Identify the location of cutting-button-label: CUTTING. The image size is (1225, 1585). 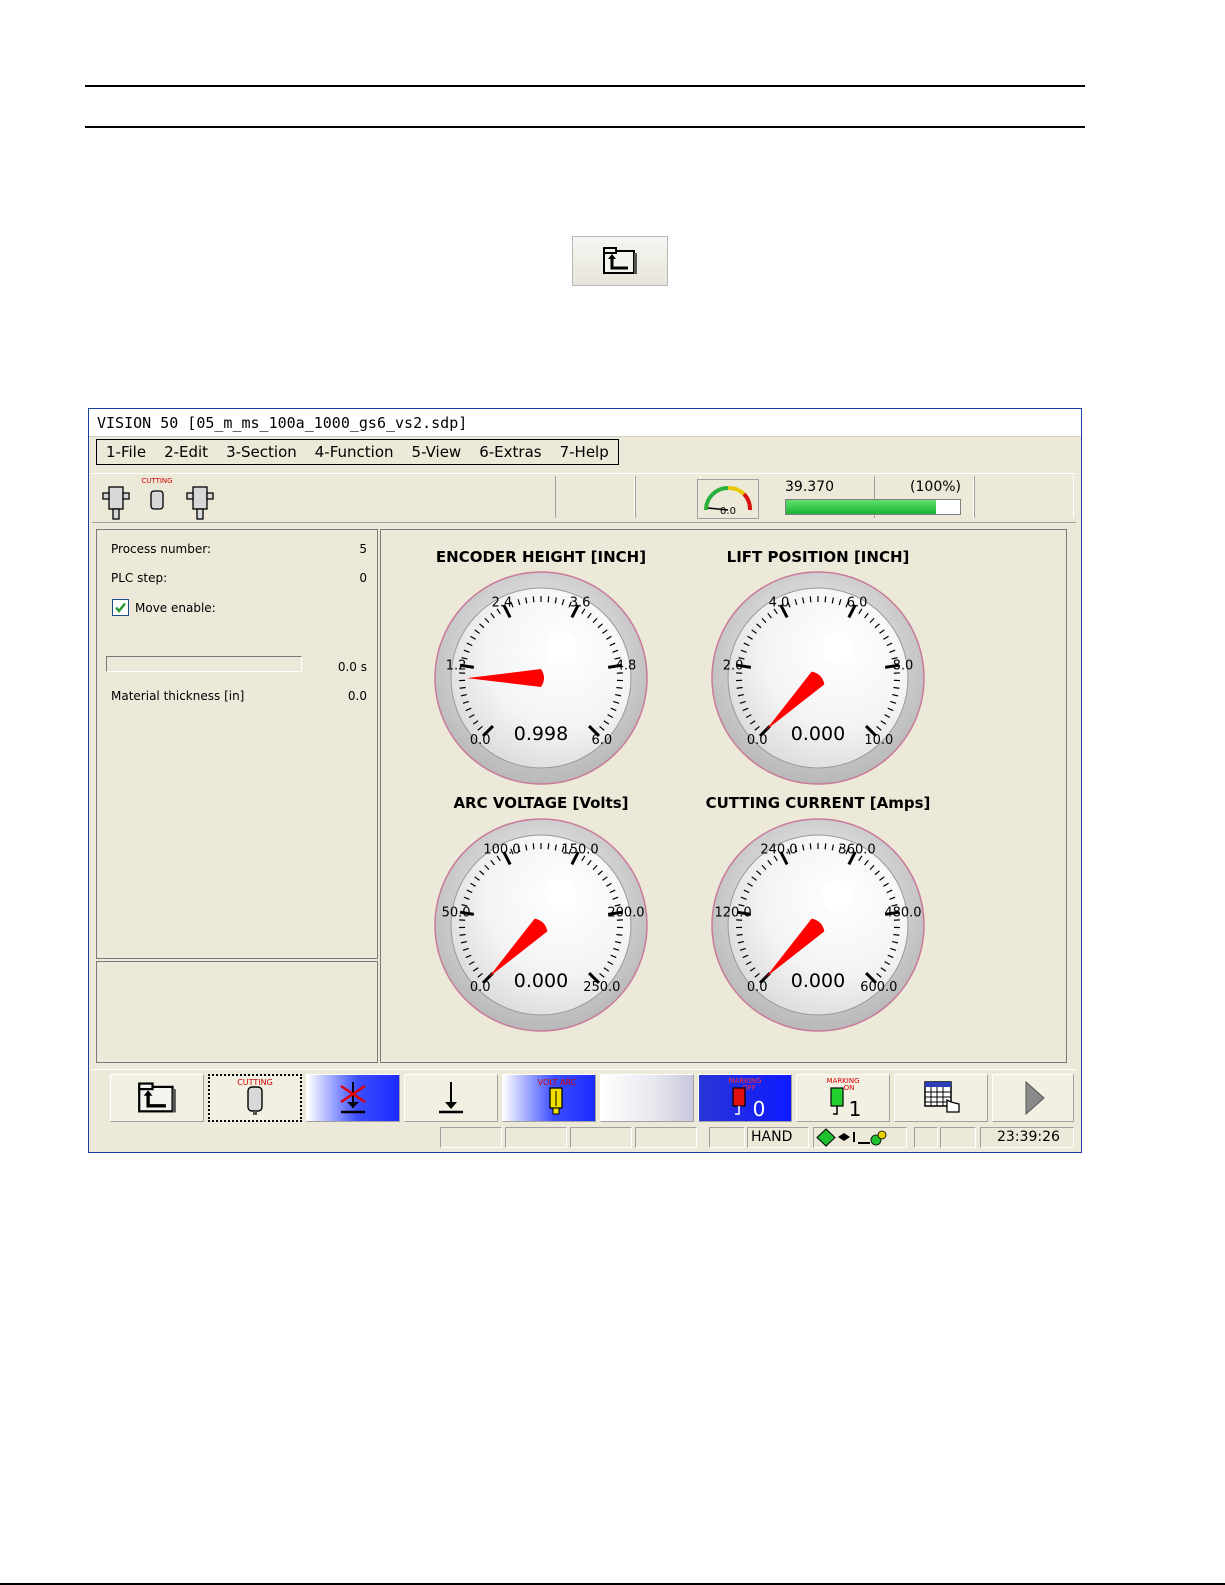
(255, 1082).